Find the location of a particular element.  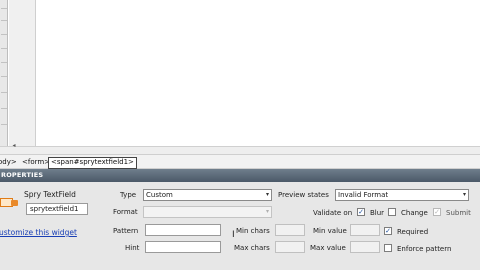

enforce-pattern-label: Enforce pattern is located at coordinates (424, 249).